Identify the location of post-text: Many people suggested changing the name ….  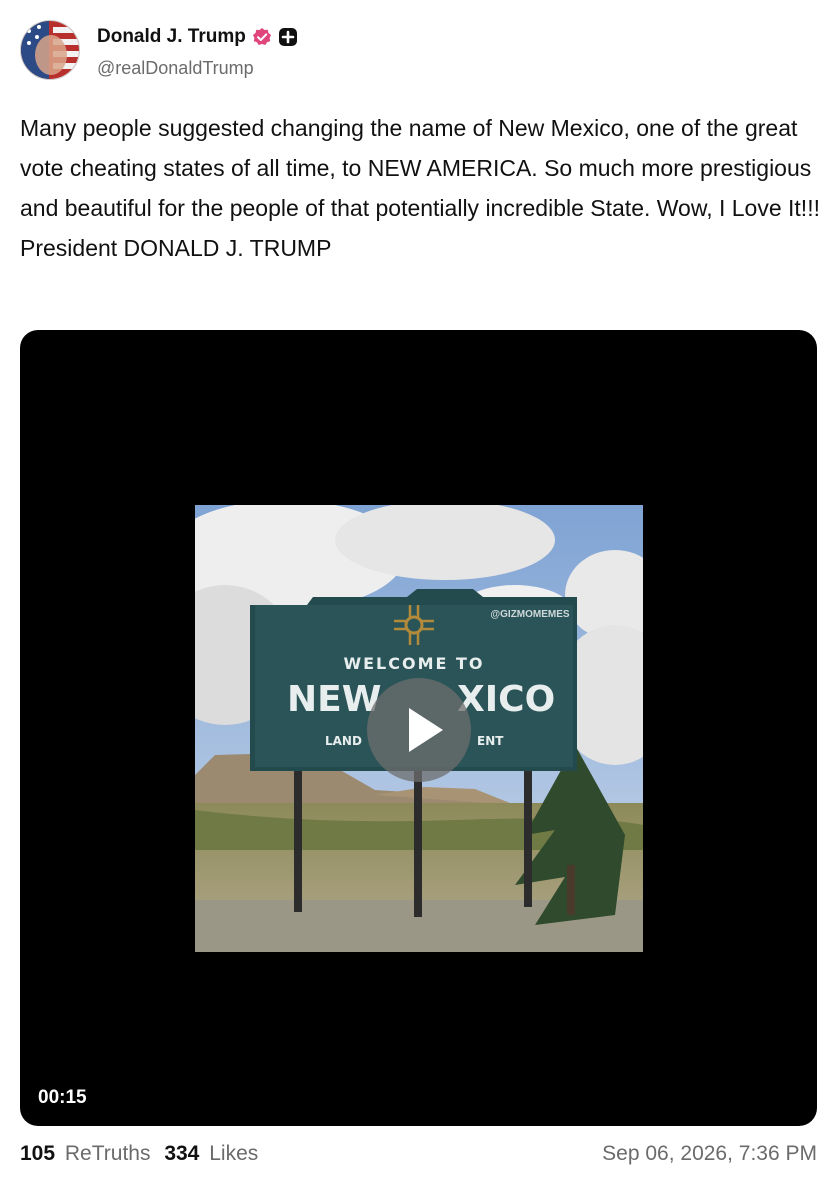
(423, 188).